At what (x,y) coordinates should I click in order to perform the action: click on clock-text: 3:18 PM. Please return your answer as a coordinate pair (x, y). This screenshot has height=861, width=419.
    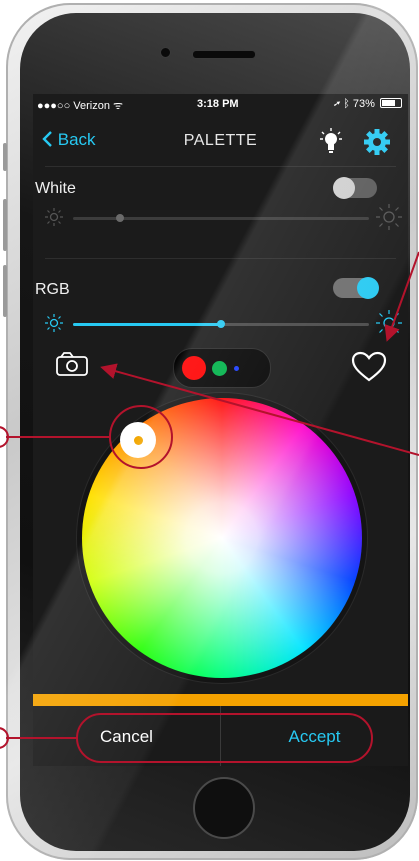
    Looking at the image, I should click on (218, 104).